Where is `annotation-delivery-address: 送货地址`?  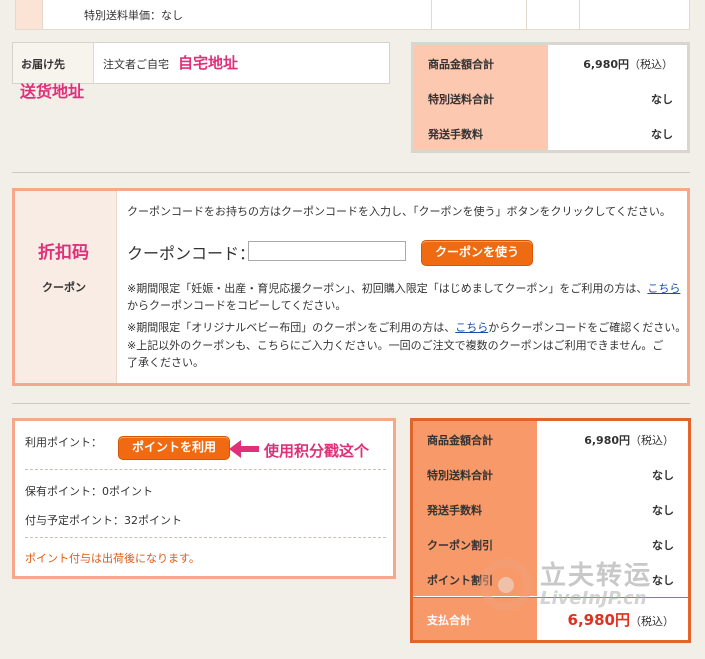 annotation-delivery-address: 送货地址 is located at coordinates (52, 91).